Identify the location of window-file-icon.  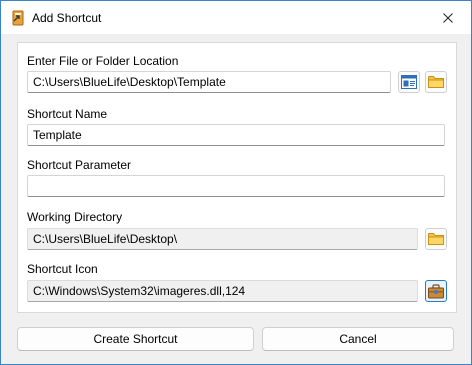
(409, 82).